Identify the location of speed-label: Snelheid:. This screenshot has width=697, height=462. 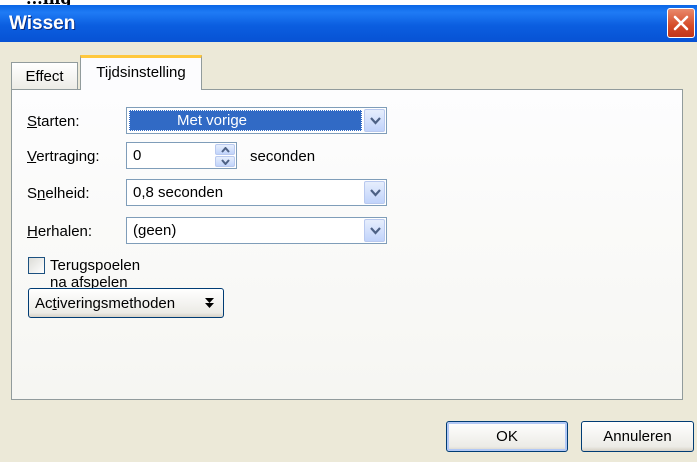
(58, 193).